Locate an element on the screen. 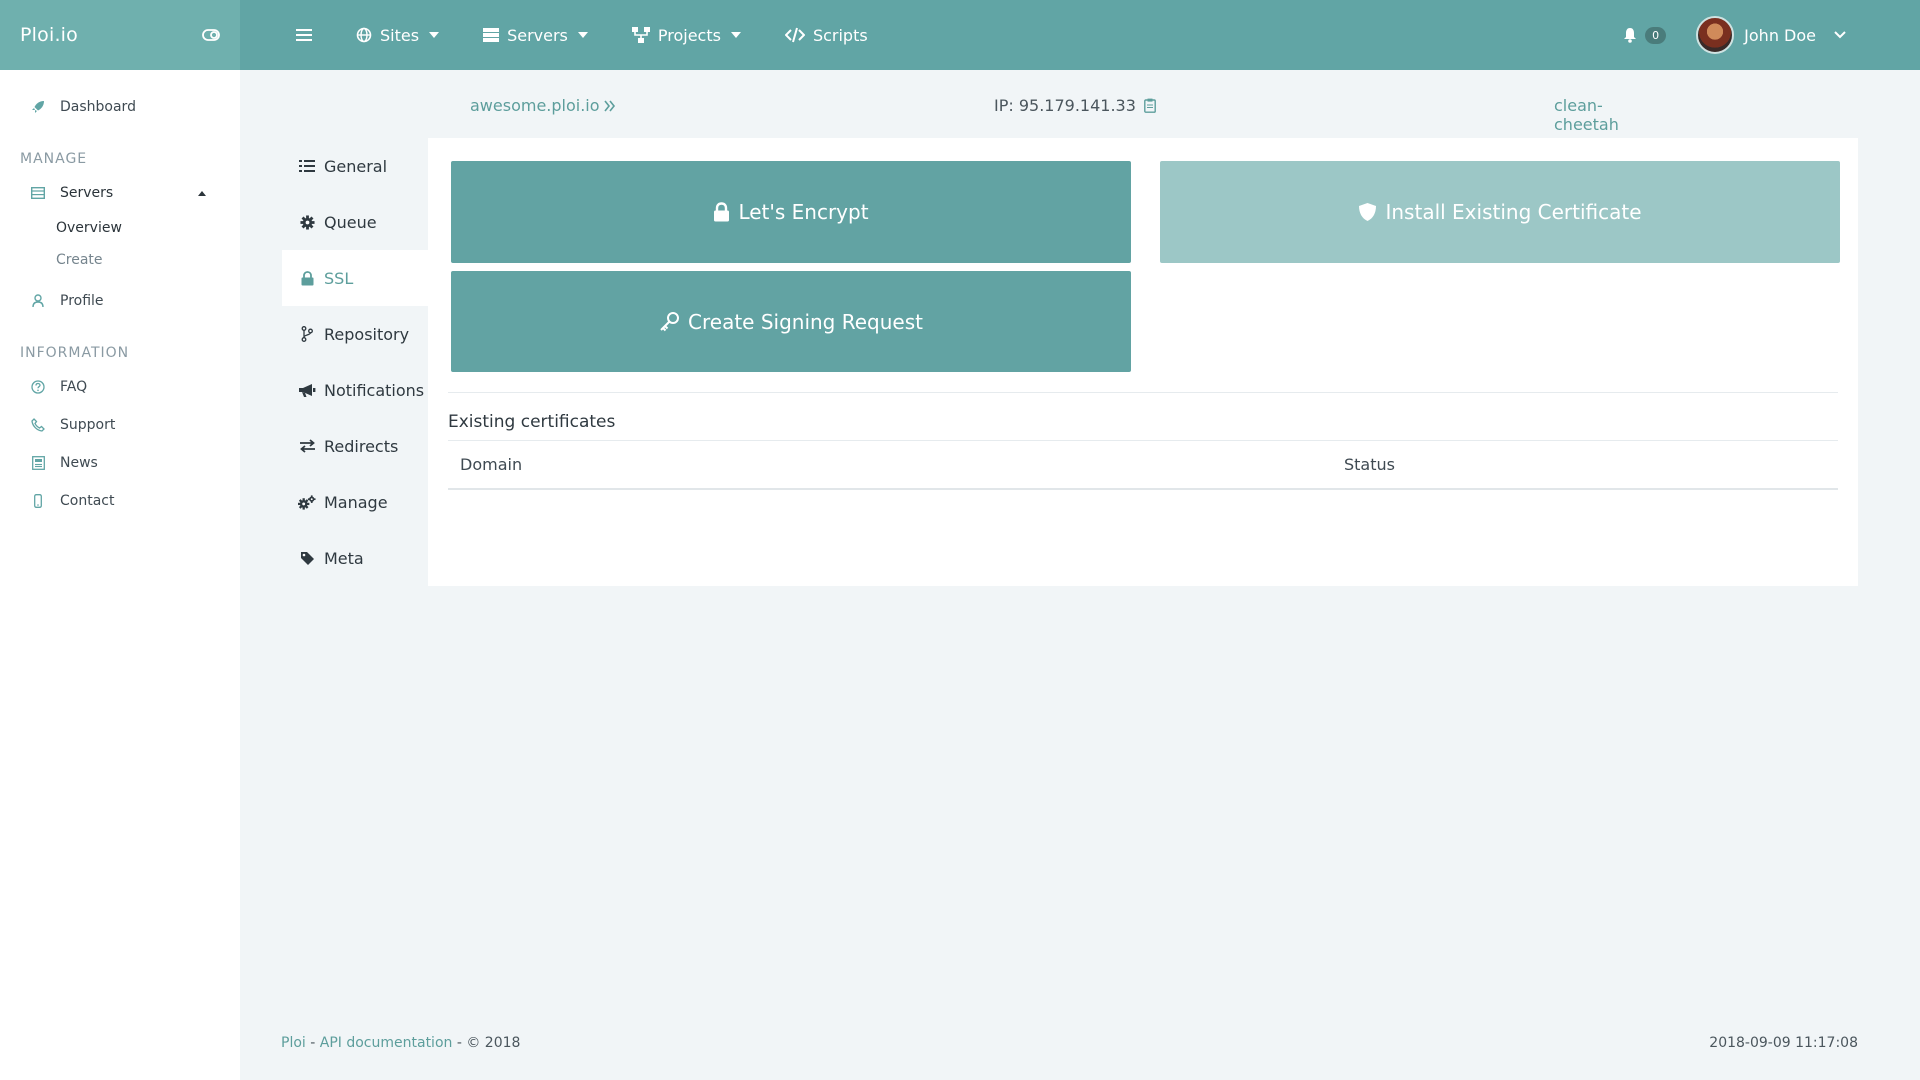  certificates-table-header: Domain Status is located at coordinates (1143, 465).